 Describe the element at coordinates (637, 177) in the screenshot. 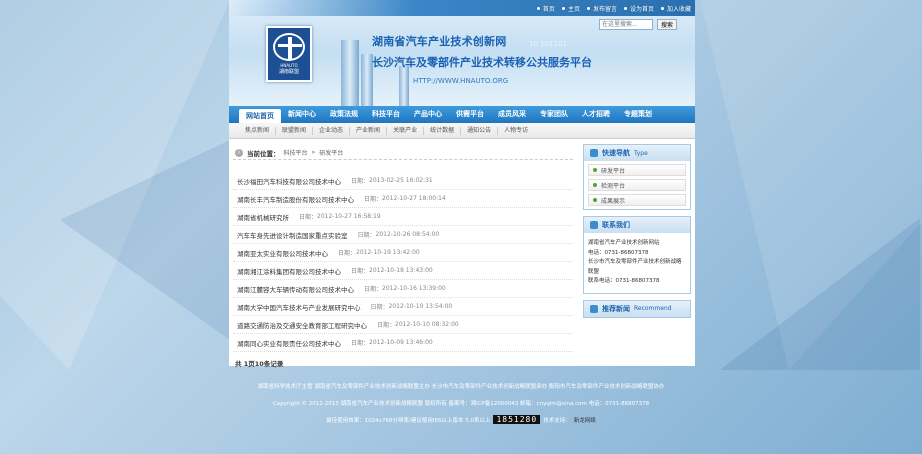

I see `quick-nav-panel: 快速导航 Type 研发平台 检测平台 成果展示` at that location.